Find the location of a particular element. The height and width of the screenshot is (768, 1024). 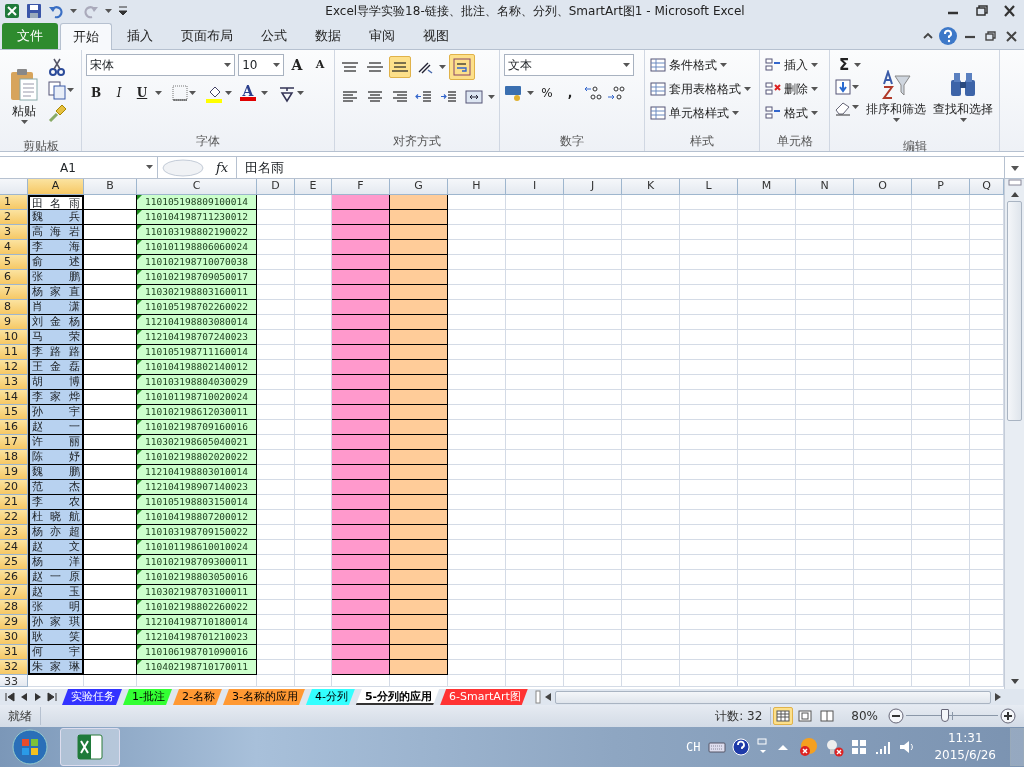

last-sheet-icon is located at coordinates (52, 697).